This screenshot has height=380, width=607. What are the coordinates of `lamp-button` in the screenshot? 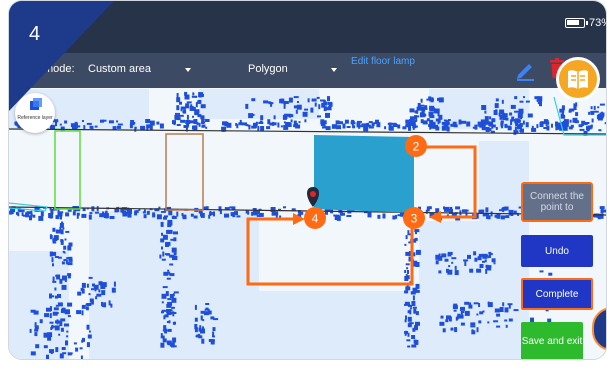 It's located at (578, 79).